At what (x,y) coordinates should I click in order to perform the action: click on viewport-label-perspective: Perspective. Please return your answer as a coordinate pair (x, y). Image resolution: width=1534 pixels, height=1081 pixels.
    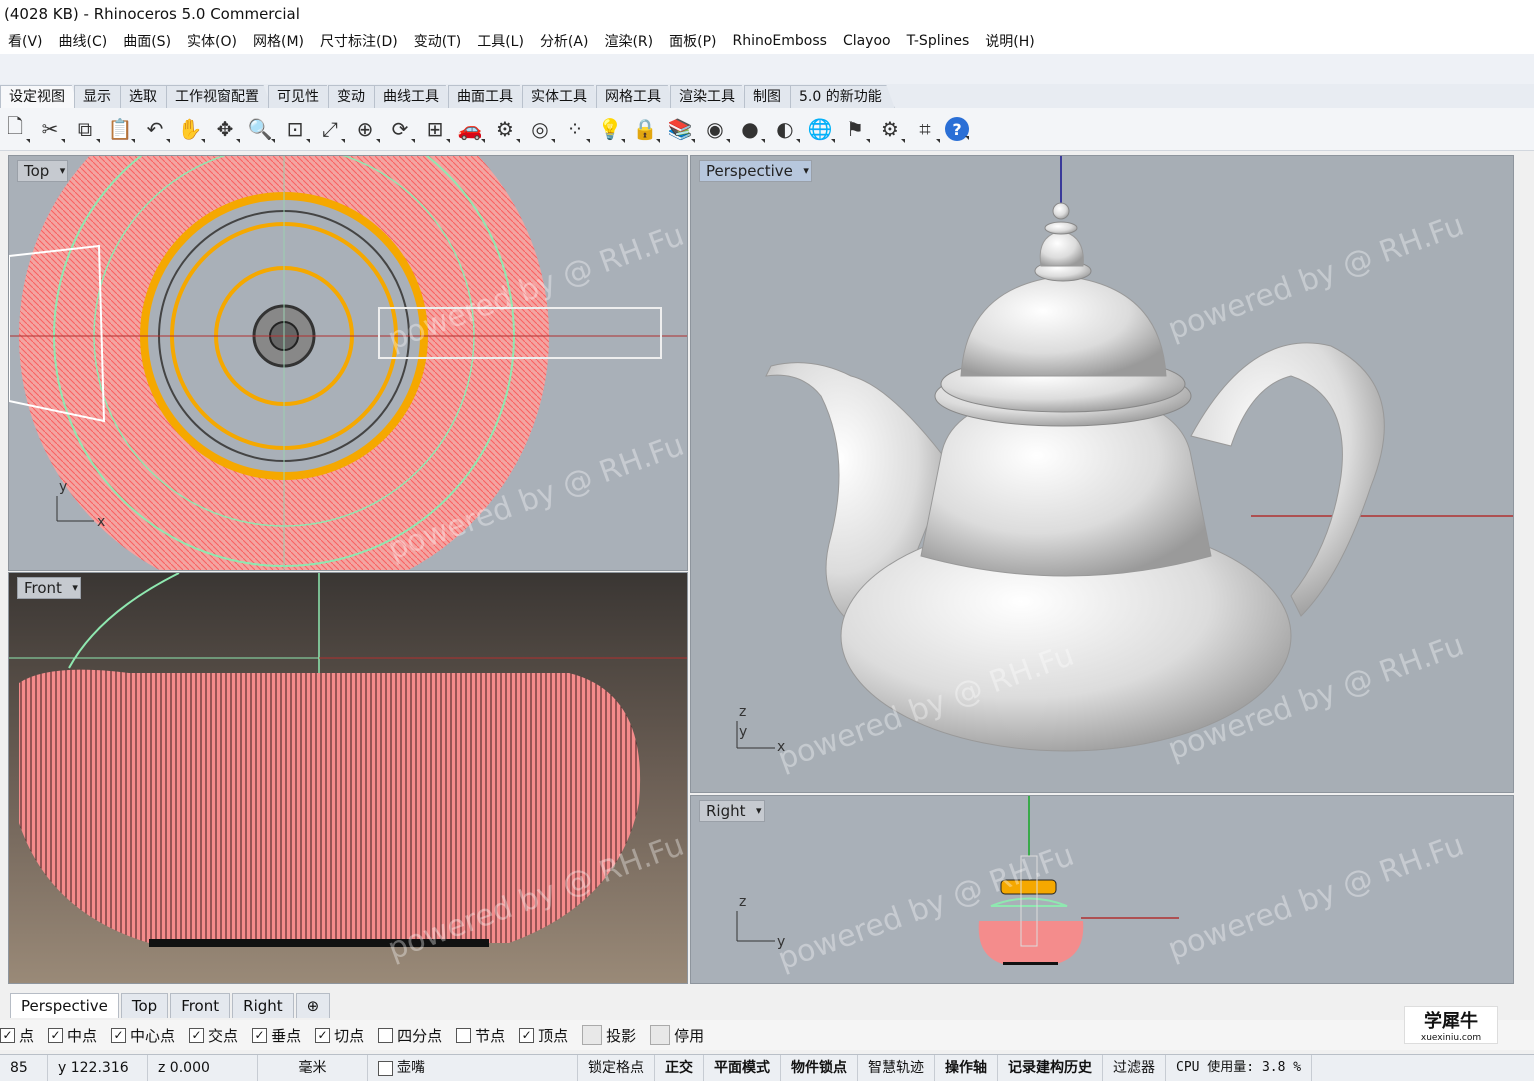
    Looking at the image, I should click on (755, 171).